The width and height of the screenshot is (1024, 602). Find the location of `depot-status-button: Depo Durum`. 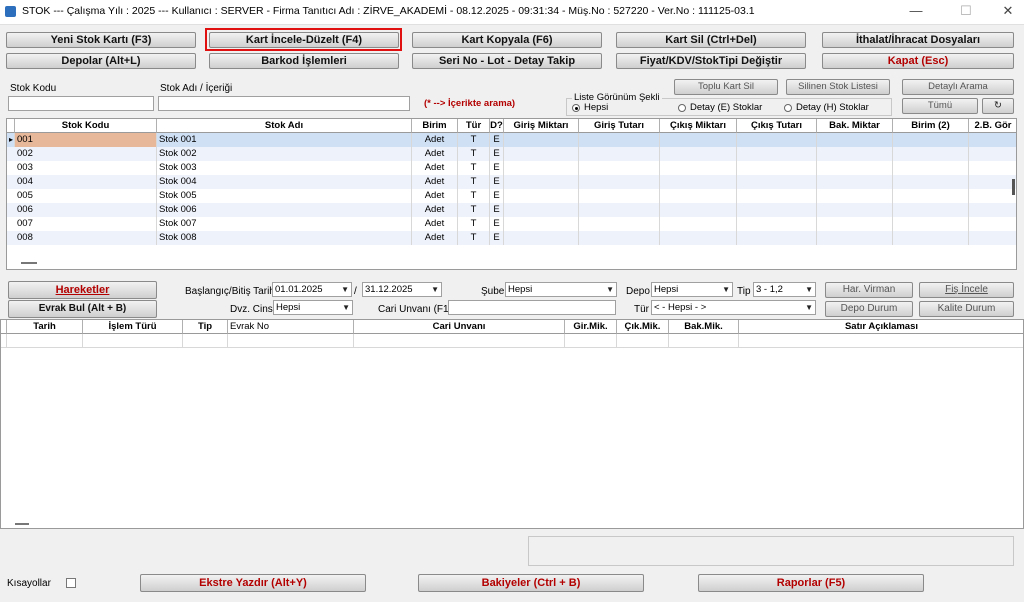

depot-status-button: Depo Durum is located at coordinates (869, 309).